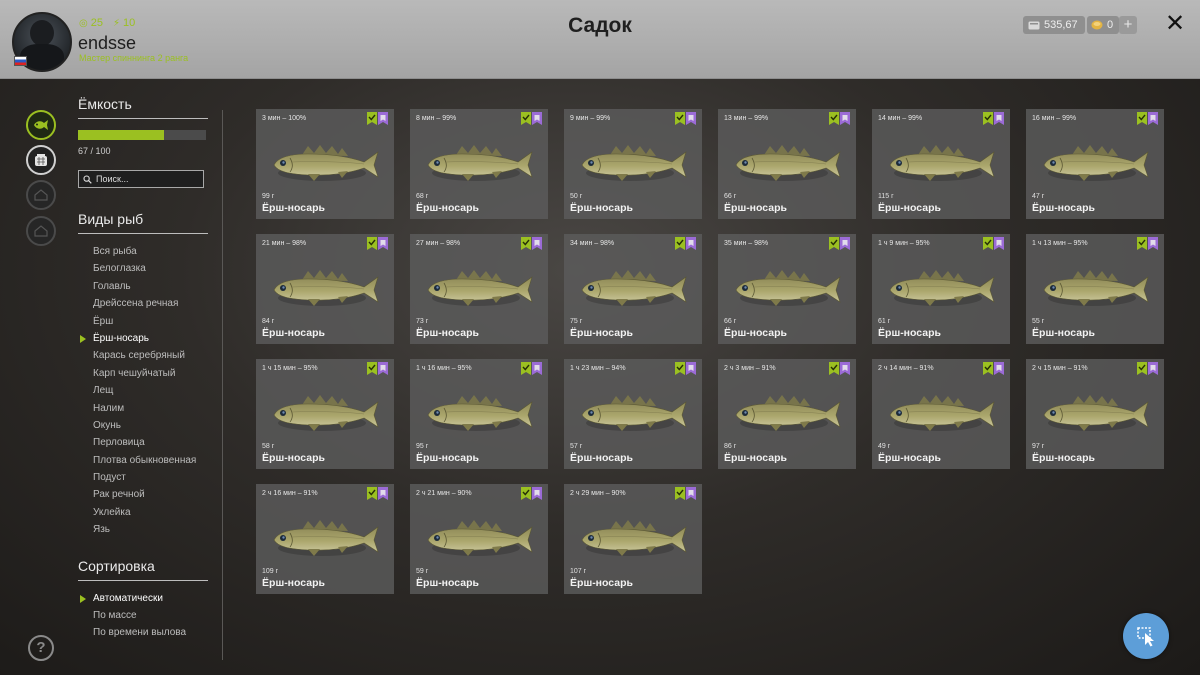  Describe the element at coordinates (94, 151) in the screenshot. I see `capacity-text: 67 / 100` at that location.